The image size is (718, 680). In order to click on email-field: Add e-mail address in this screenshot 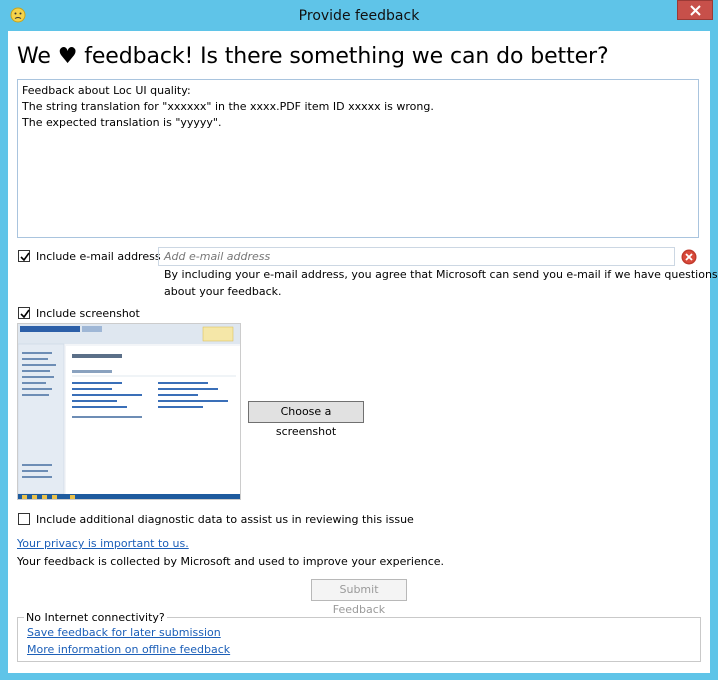, I will do `click(416, 256)`.